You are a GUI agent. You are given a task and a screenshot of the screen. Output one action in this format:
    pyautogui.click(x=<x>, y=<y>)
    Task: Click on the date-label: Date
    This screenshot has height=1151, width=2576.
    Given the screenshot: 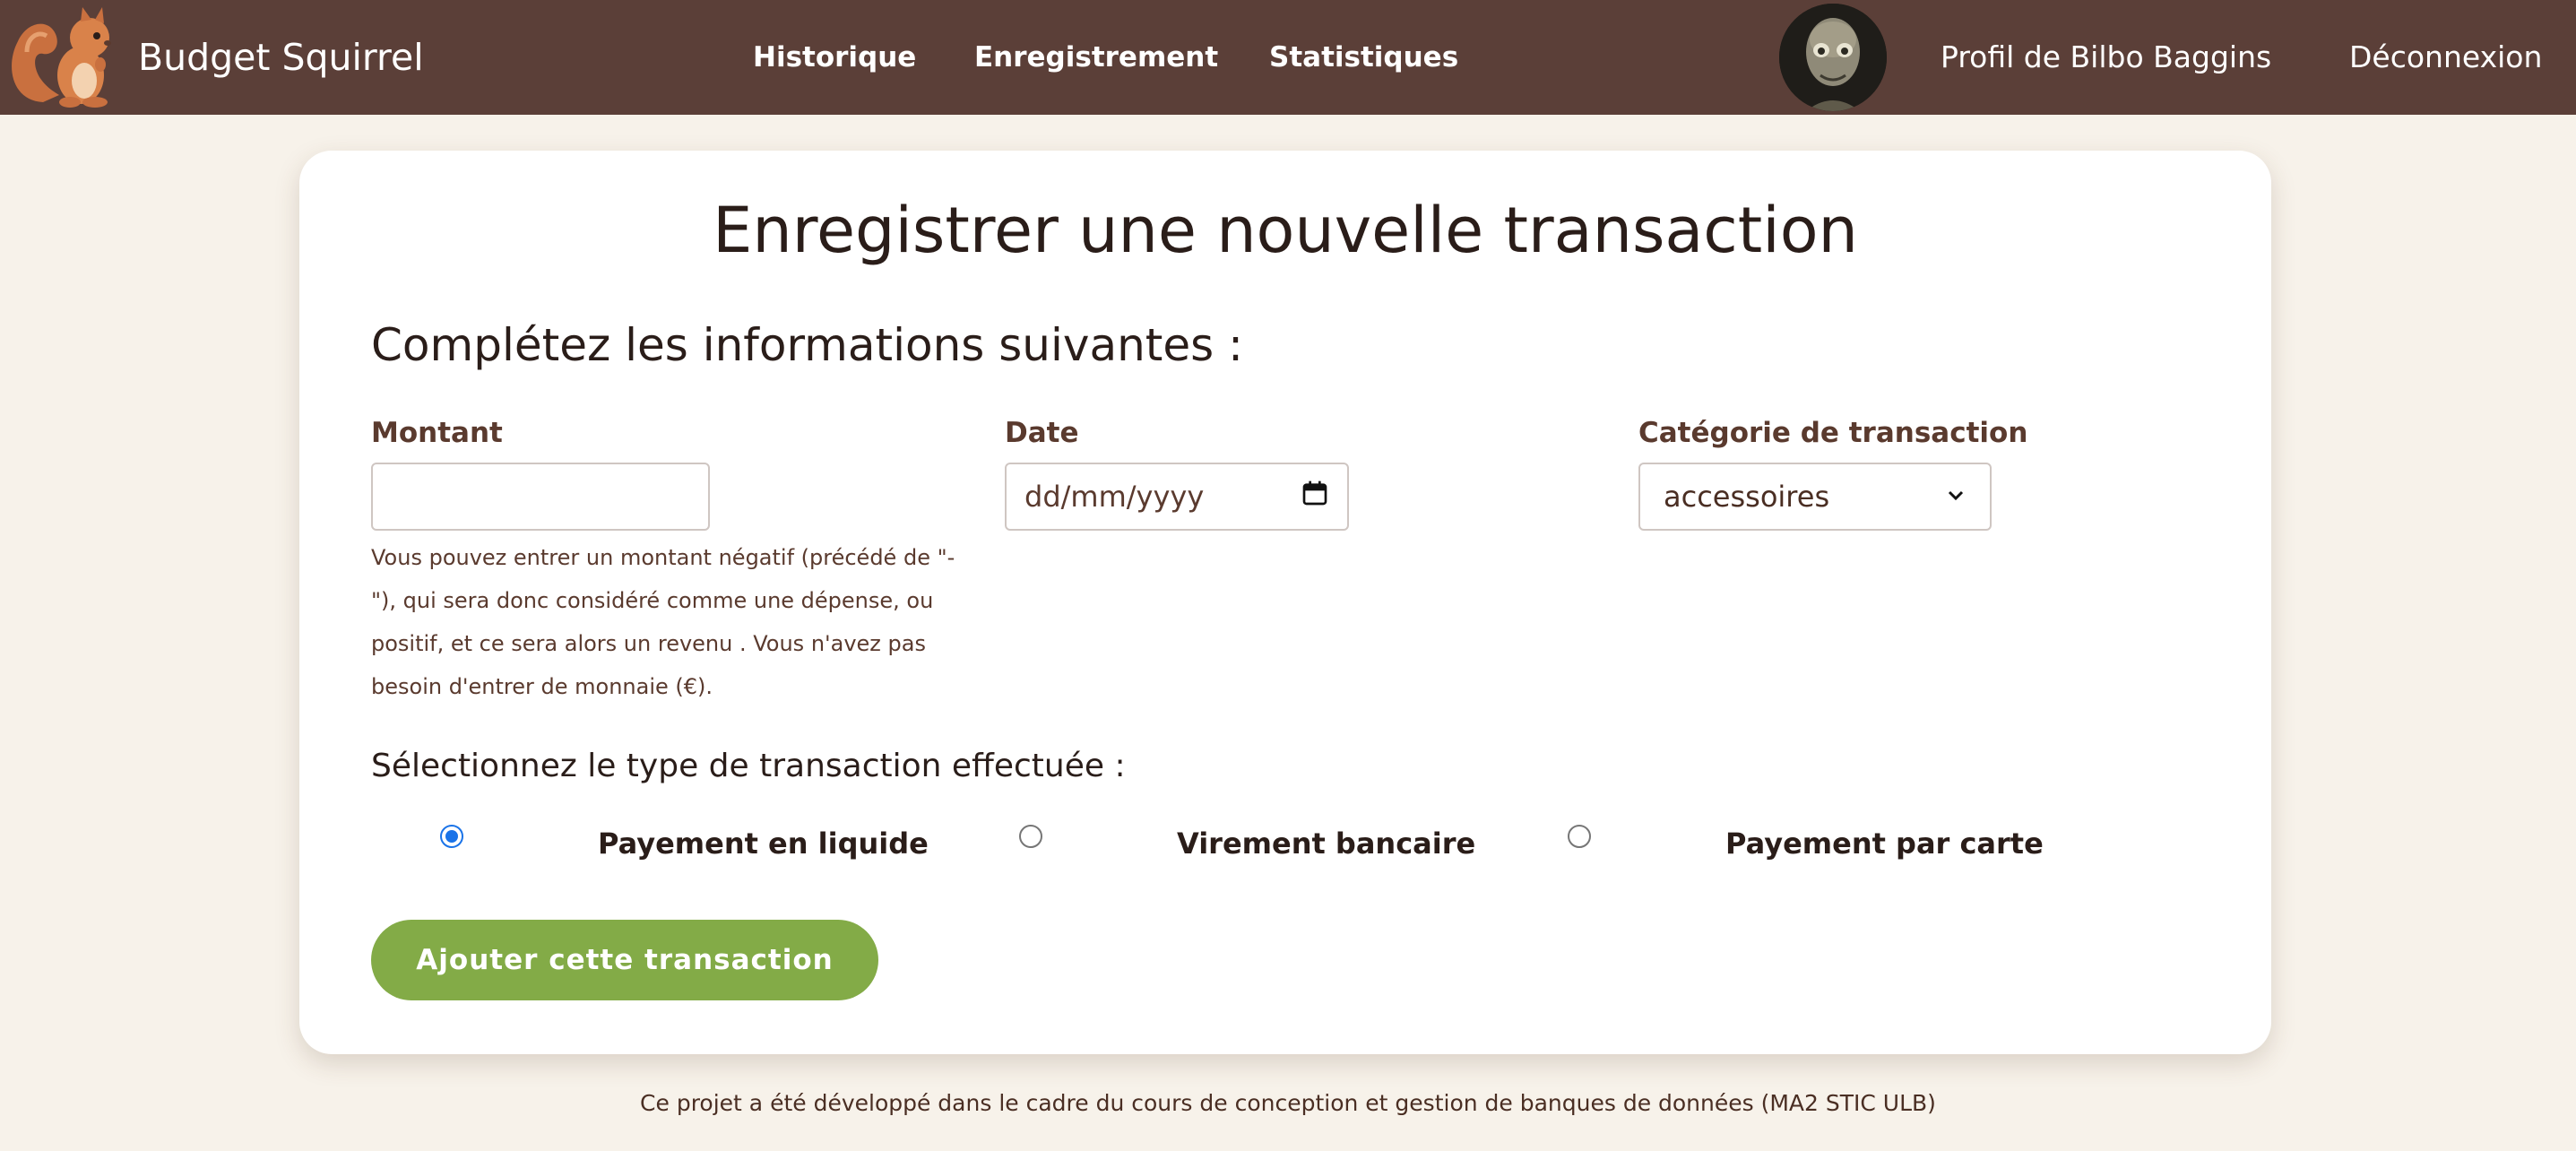 What is the action you would take?
    pyautogui.click(x=1042, y=433)
    